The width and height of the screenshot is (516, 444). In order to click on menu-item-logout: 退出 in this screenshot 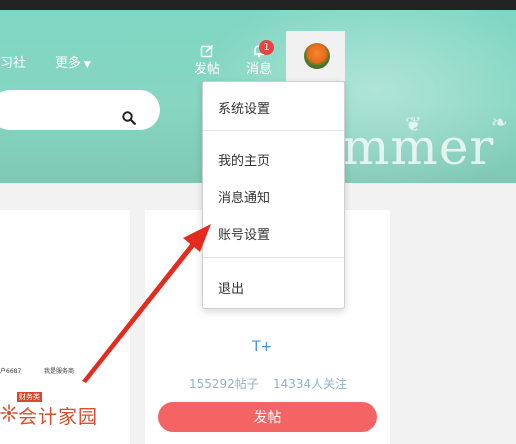, I will do `click(231, 287)`.